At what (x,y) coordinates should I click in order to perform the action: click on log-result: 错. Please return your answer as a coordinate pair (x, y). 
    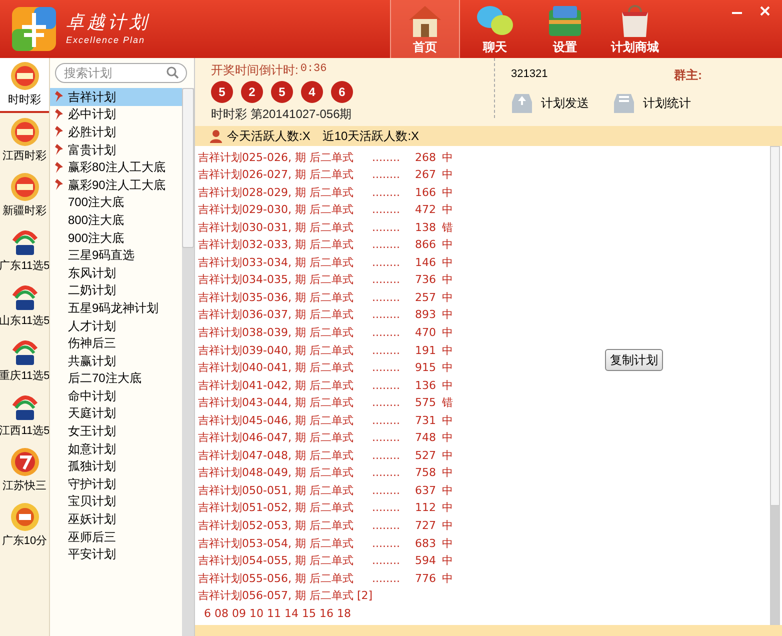
    Looking at the image, I should click on (447, 403).